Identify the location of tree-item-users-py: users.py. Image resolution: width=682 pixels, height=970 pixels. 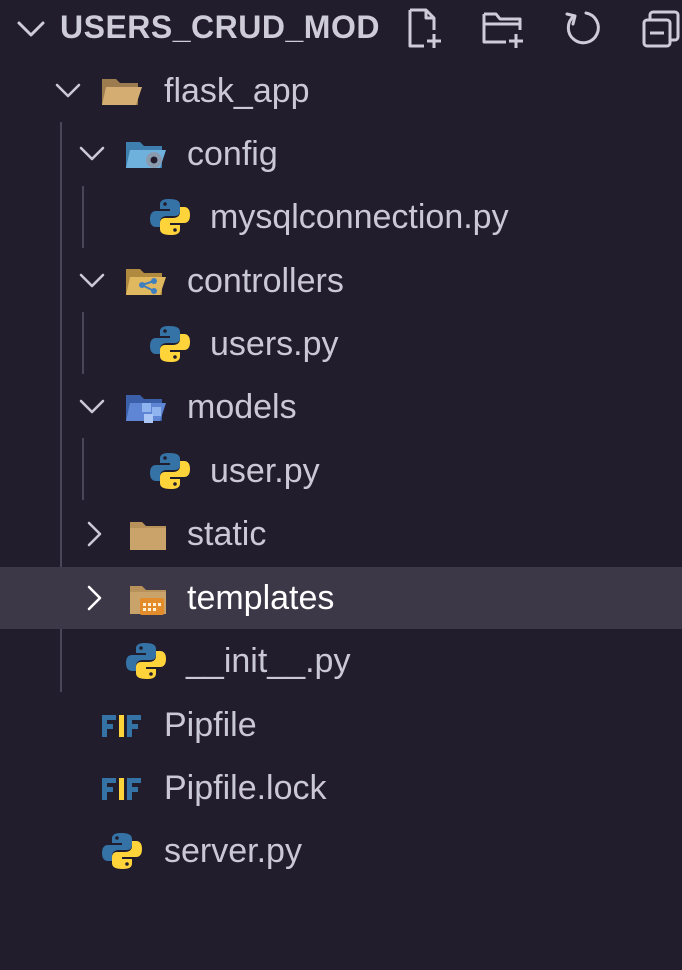
(341, 344).